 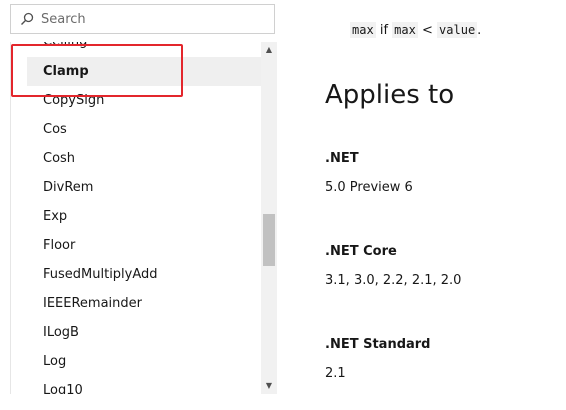 I want to click on toc-item-cosh: Cosh, so click(x=152, y=158).